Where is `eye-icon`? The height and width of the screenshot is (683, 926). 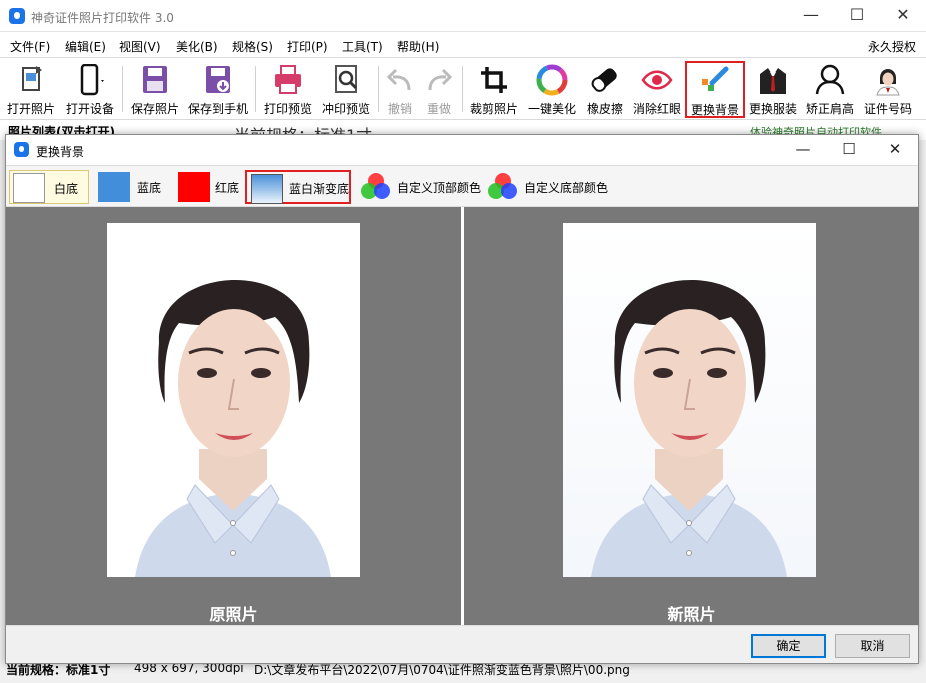 eye-icon is located at coordinates (657, 80).